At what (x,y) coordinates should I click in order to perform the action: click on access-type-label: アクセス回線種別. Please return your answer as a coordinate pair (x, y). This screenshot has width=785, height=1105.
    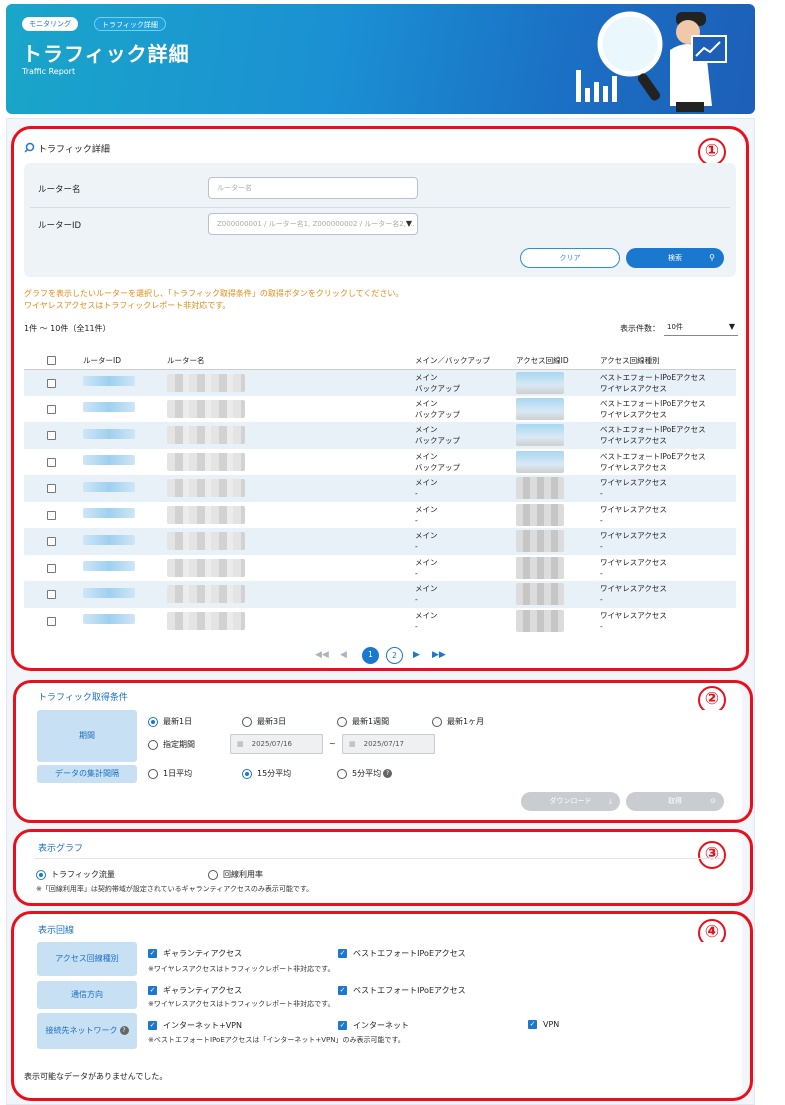
    Looking at the image, I should click on (87, 959).